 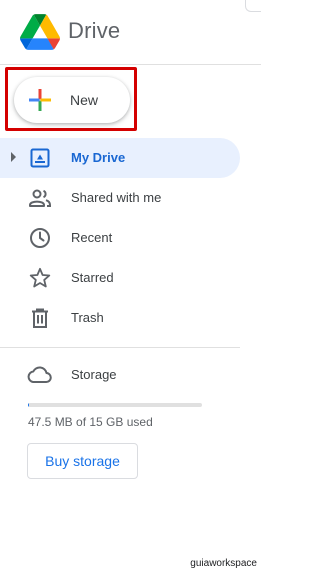 What do you see at coordinates (40, 100) in the screenshot?
I see `plus-icon` at bounding box center [40, 100].